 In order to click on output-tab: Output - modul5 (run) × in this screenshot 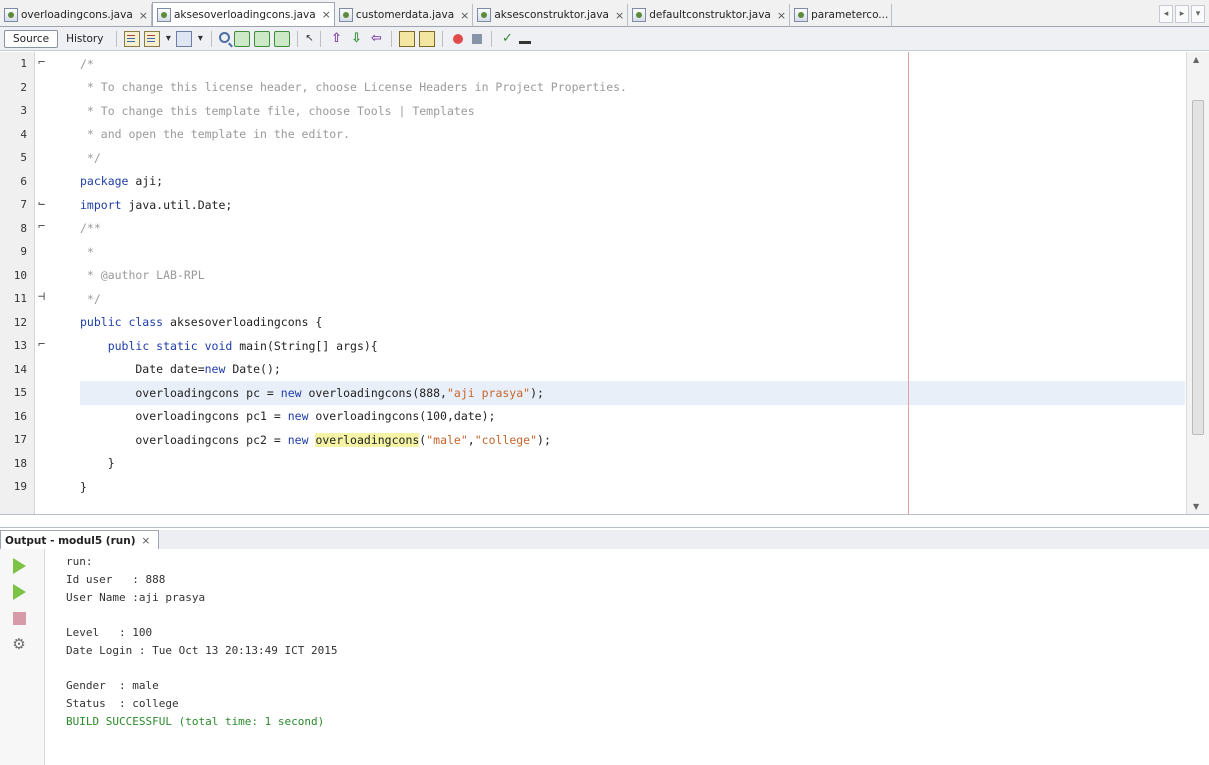, I will do `click(80, 540)`.